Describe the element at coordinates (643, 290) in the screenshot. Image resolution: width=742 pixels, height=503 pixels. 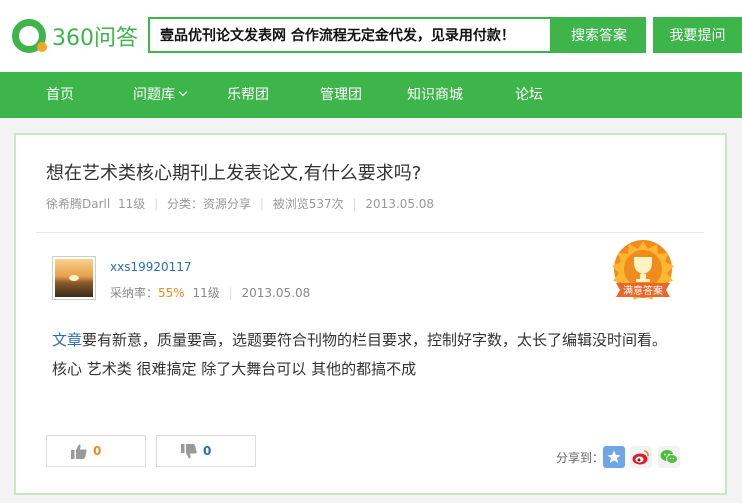
I see `badge-label: 满意答案` at that location.